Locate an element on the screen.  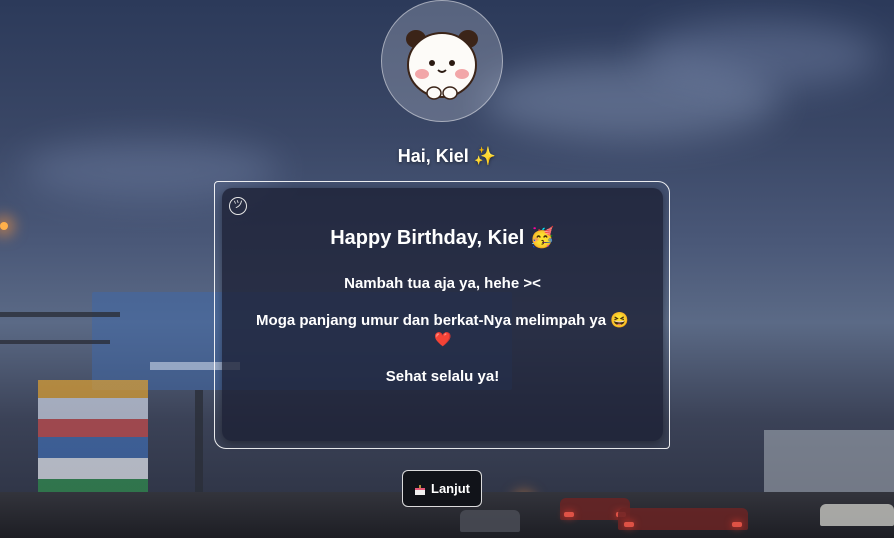
gas-station-sign-decor is located at coordinates (93, 445).